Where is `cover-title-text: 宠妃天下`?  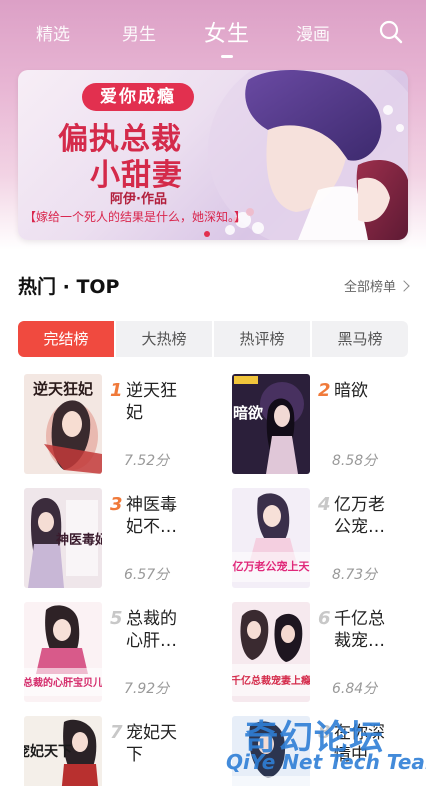 cover-title-text: 宠妃天下 is located at coordinates (48, 751).